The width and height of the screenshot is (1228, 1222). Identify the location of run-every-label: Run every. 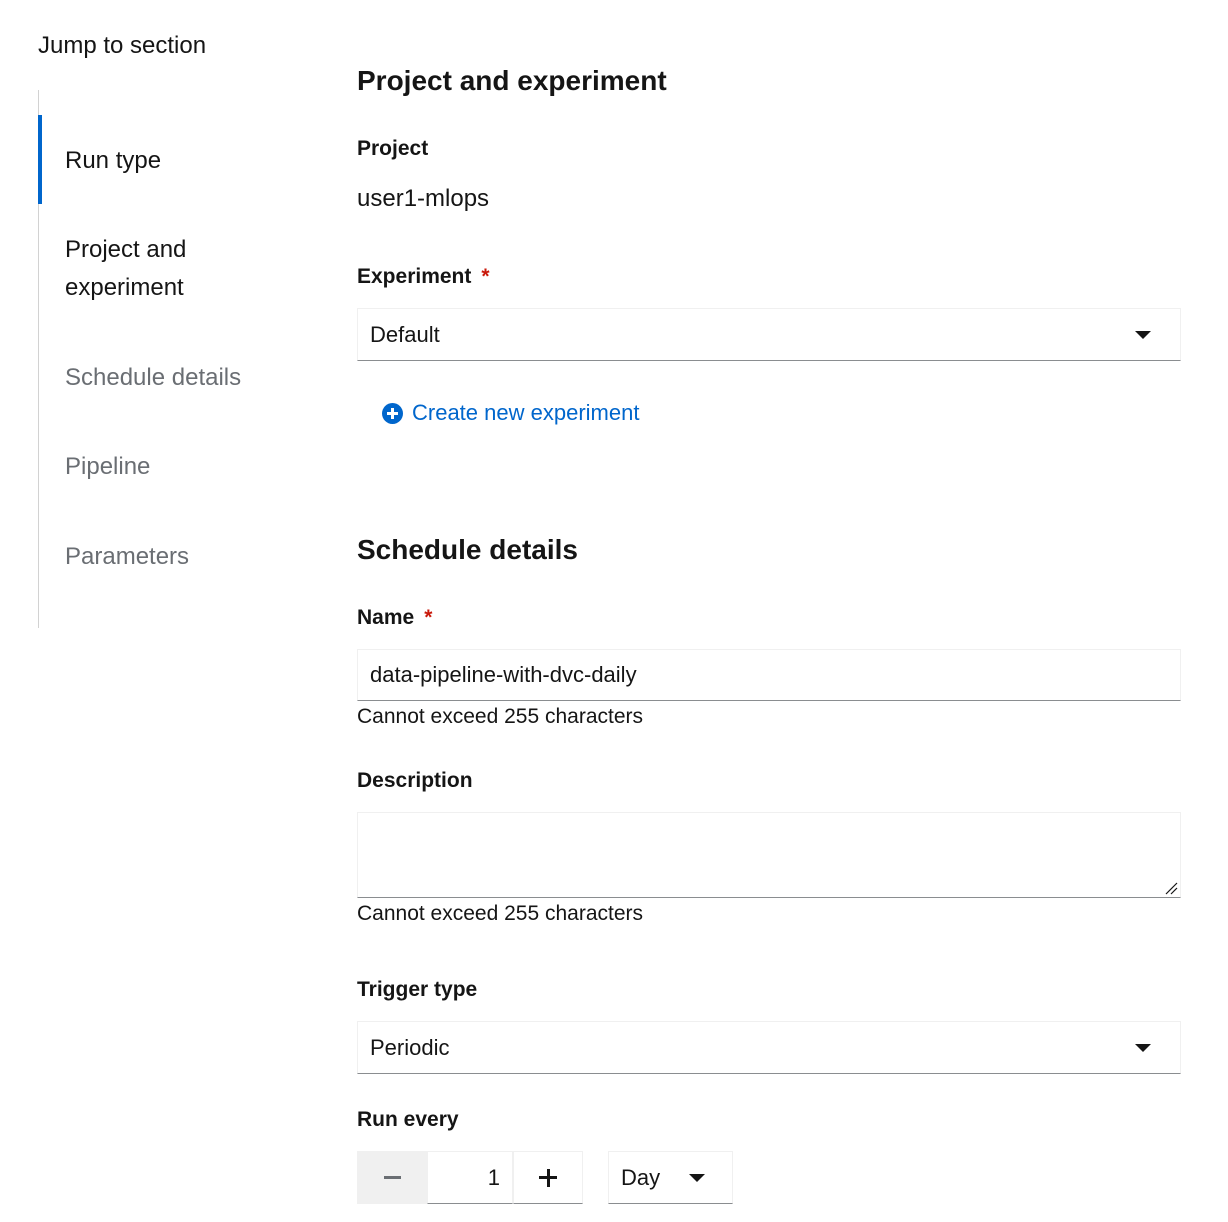
(408, 1119).